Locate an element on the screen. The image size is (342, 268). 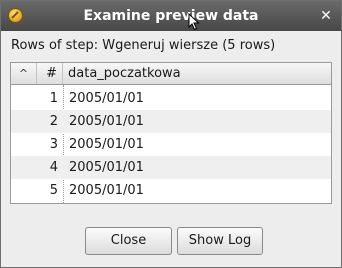
rows-of-step-label: Rows of step: Wgeneruj wiersze (5 rows) is located at coordinates (143, 45).